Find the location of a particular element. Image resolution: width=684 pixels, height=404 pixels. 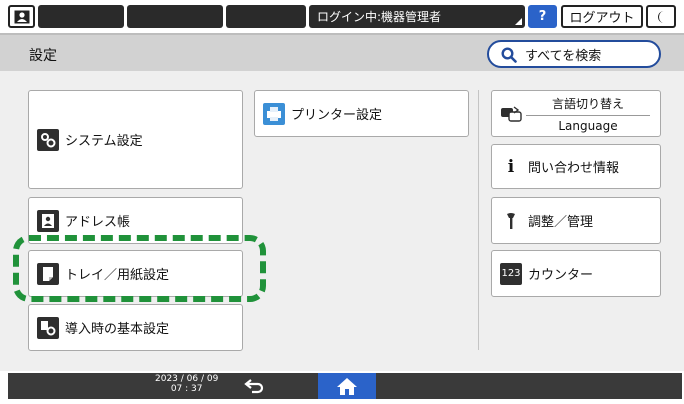

user-icon is located at coordinates (21, 16).